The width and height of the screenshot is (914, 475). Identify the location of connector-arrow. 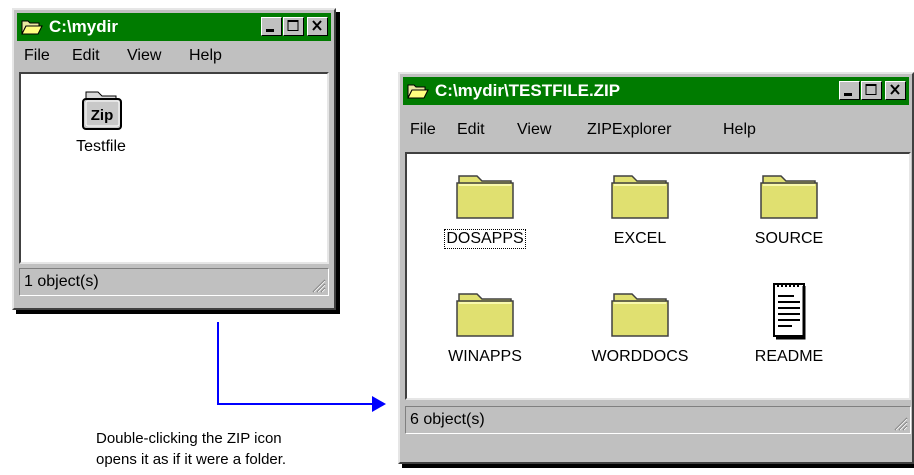
(301, 367).